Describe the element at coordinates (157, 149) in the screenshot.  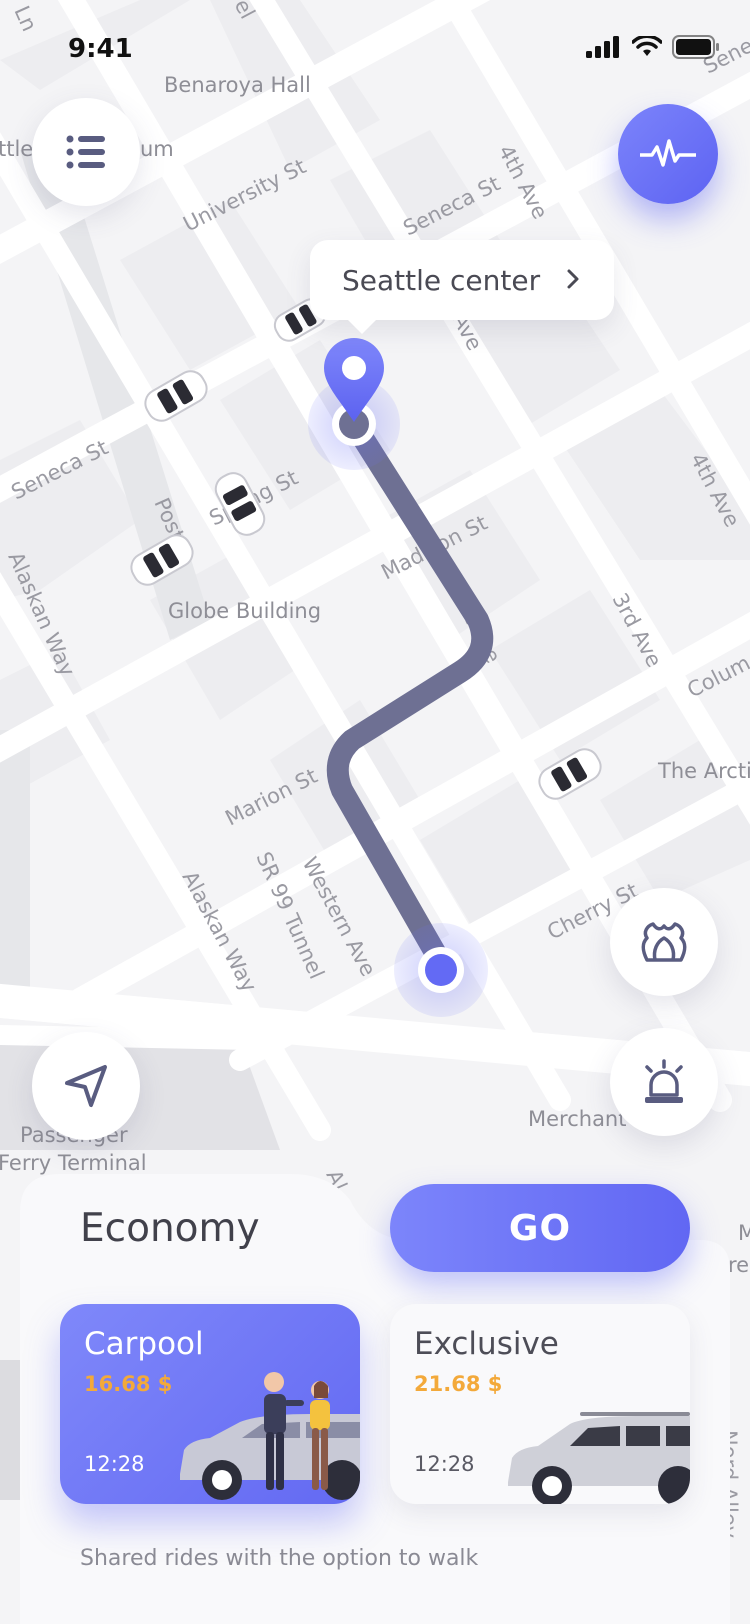
I see `place-label: um` at that location.